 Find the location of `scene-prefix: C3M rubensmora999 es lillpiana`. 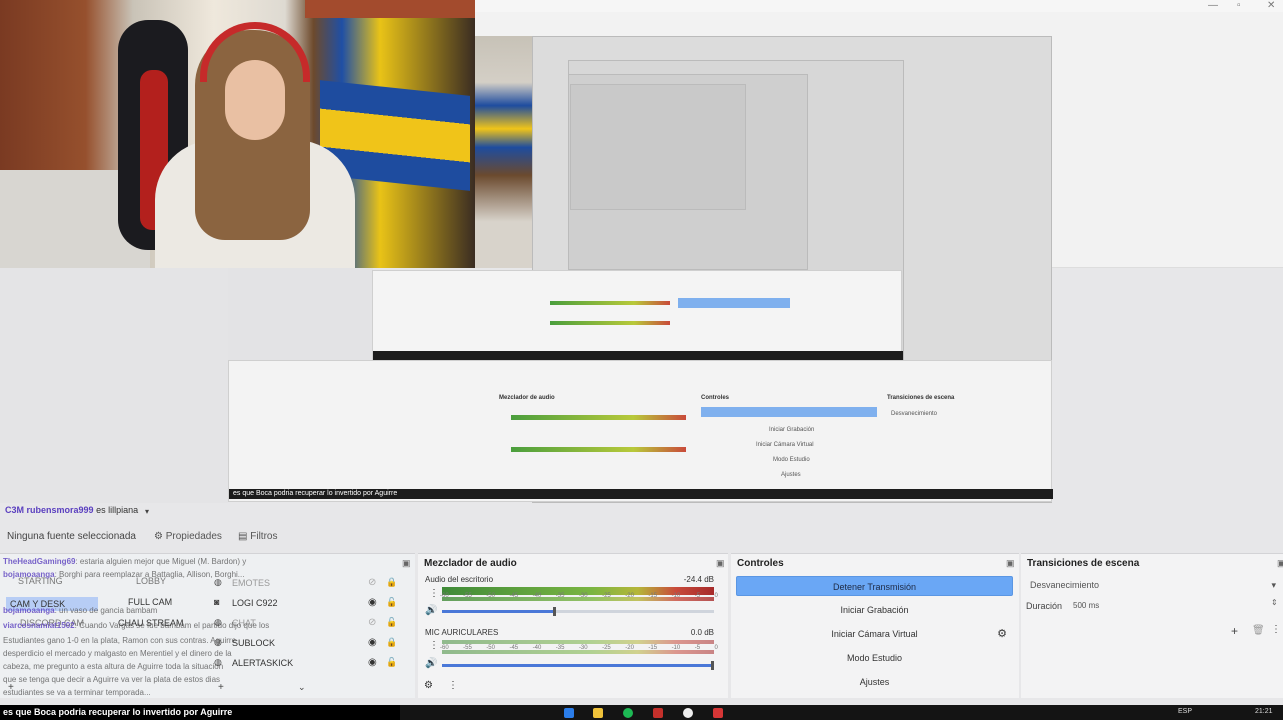

scene-prefix: C3M rubensmora999 es lillpiana is located at coordinates (71, 510).